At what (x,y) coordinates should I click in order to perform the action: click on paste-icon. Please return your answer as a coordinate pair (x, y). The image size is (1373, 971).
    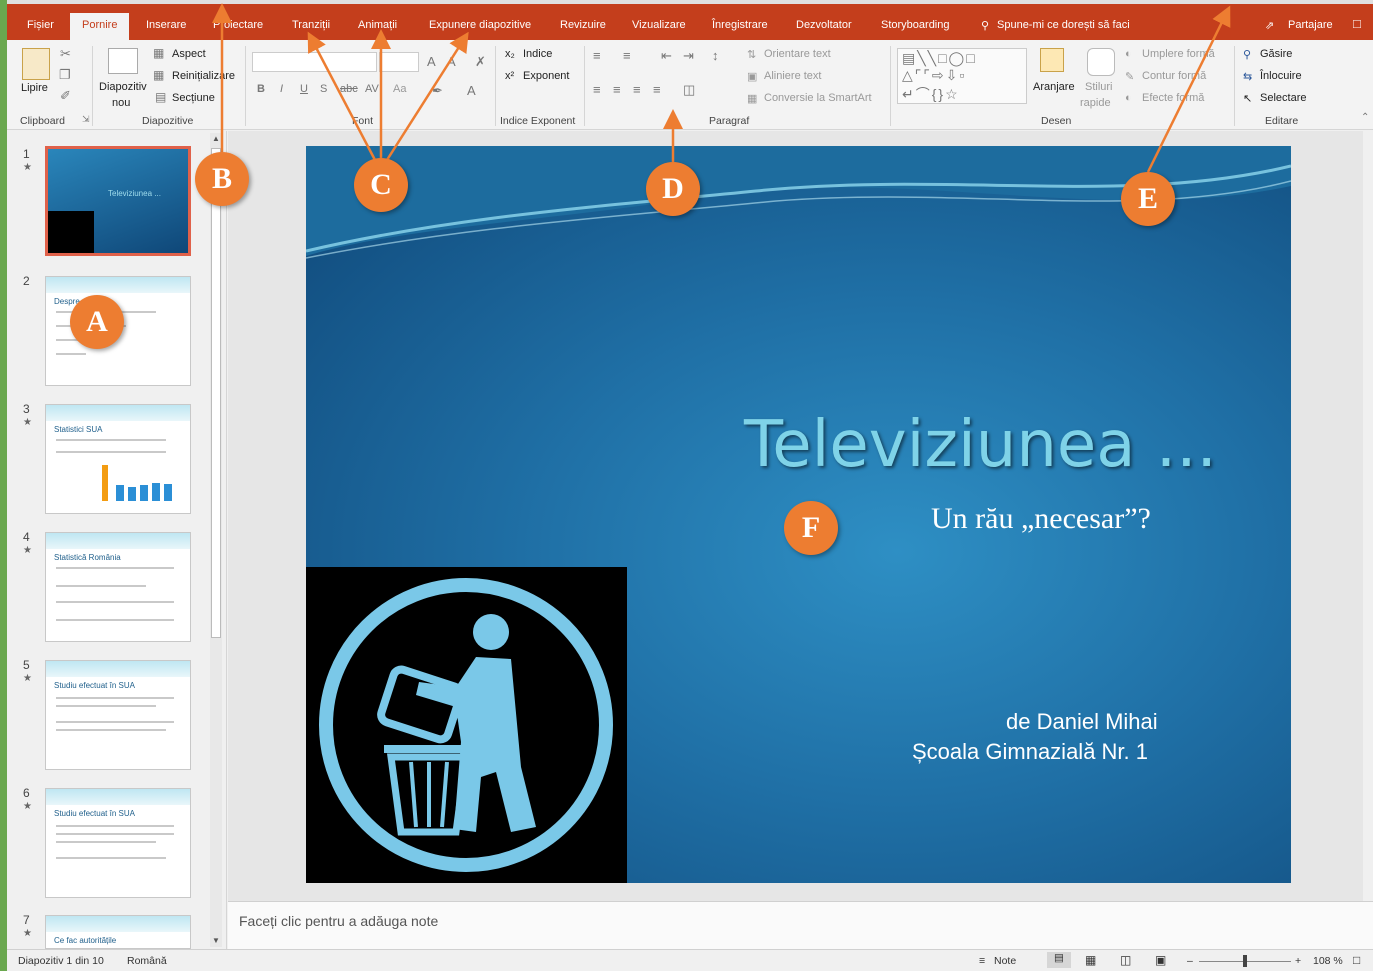
    Looking at the image, I should click on (36, 64).